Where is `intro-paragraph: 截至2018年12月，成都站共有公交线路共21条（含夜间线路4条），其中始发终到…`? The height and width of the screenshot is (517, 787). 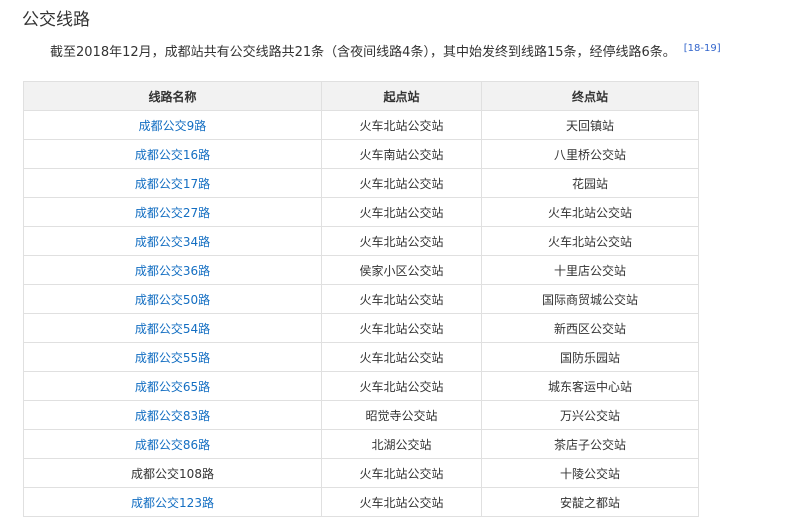
intro-paragraph: 截至2018年12月，成都站共有公交线路共21条（含夜间线路4条），其中始发终到… is located at coordinates (385, 53).